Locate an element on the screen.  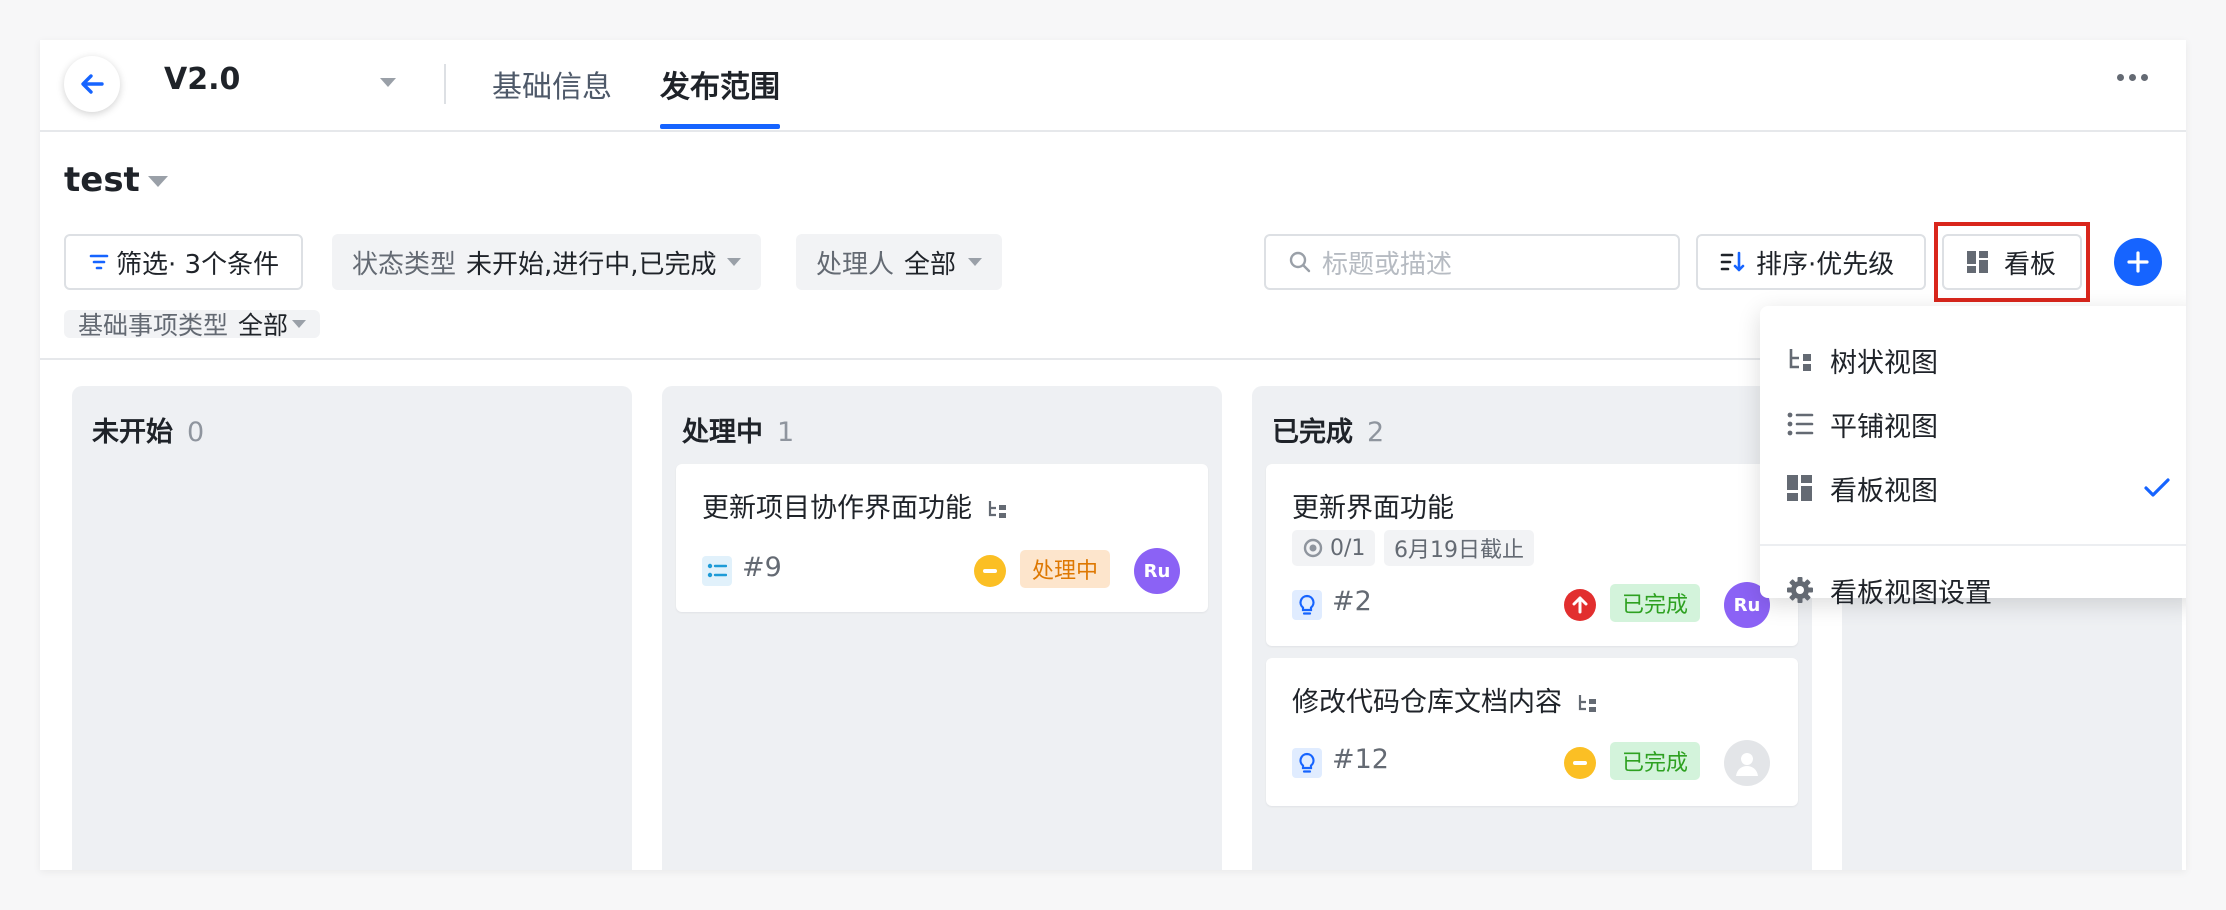
board-column-in-progress: 处理中 1 更新项目协作界面功能 #9 处理中 Ru is located at coordinates (942, 628).